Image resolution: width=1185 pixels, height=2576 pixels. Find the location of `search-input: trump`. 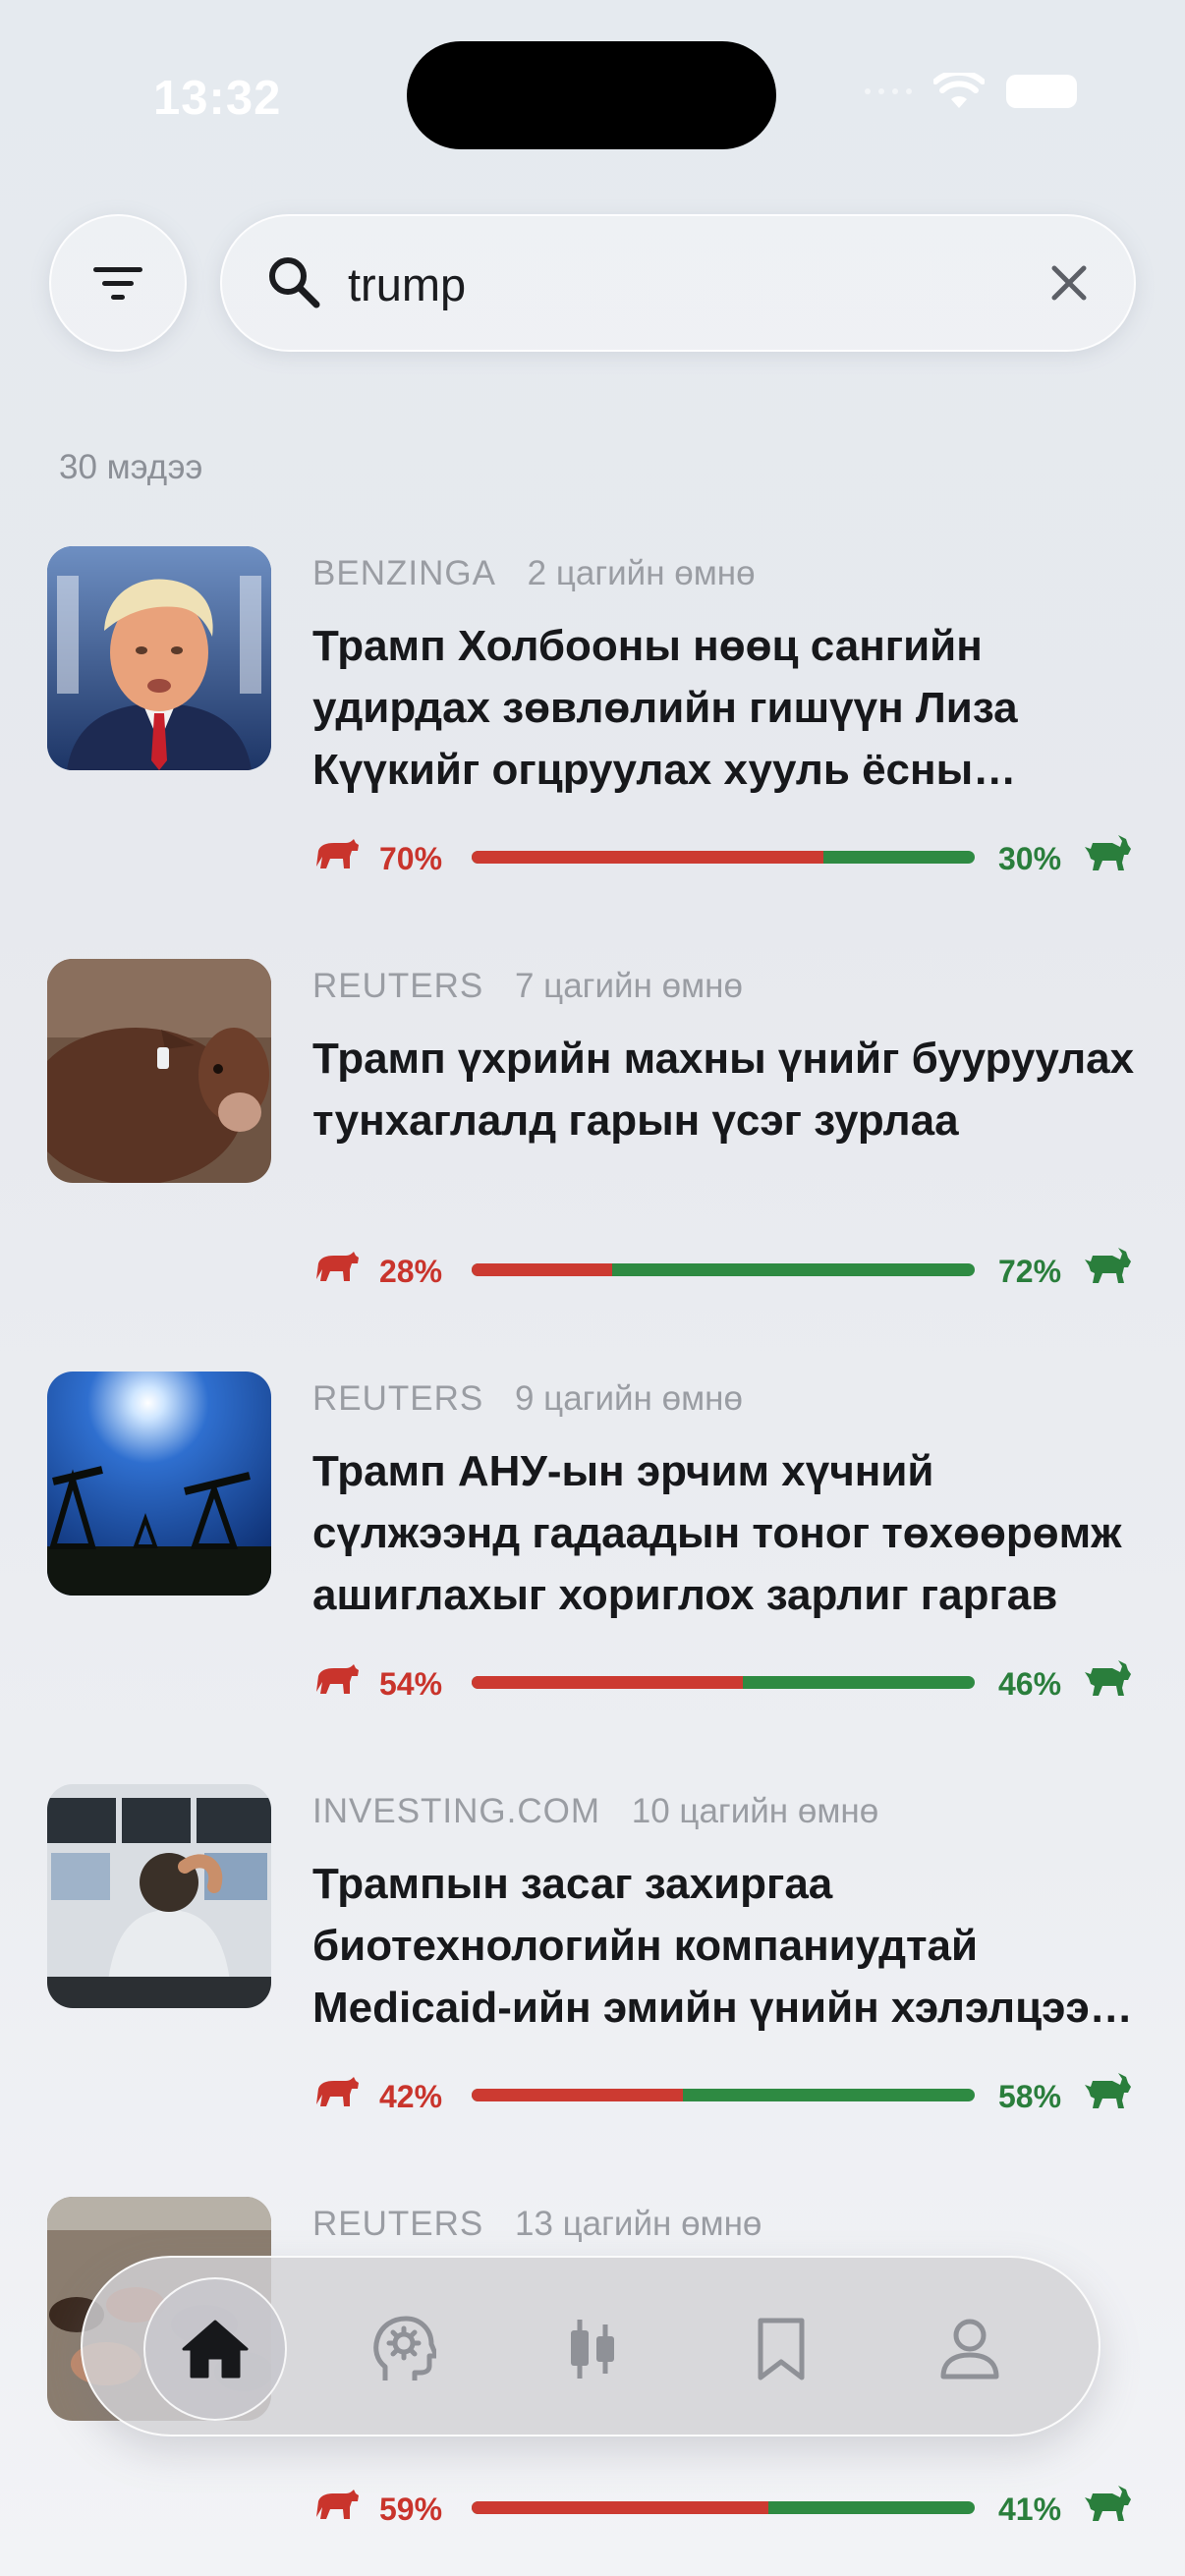

search-input: trump is located at coordinates (407, 284).